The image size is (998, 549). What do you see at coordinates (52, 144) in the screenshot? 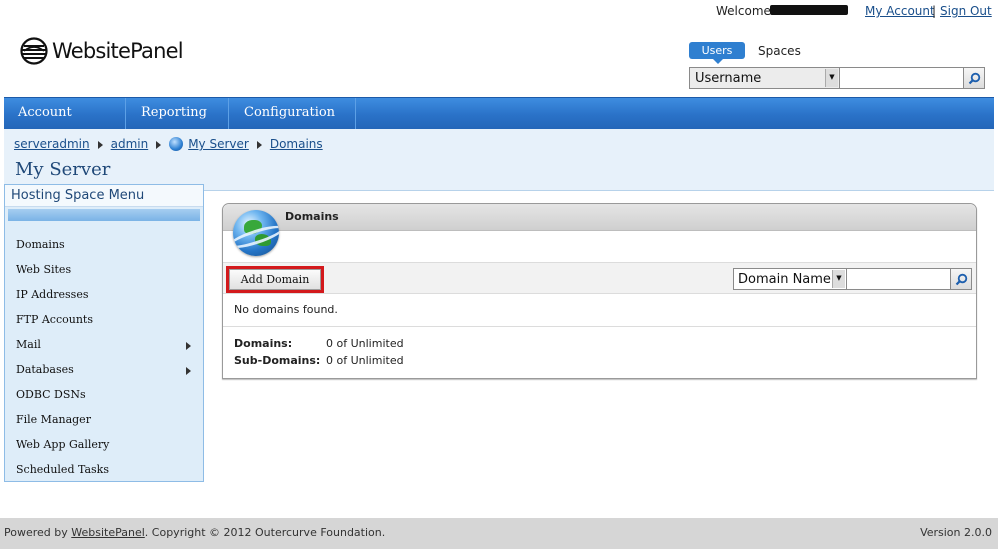
I see `breadcrumb-serveradmin: serveradmin` at bounding box center [52, 144].